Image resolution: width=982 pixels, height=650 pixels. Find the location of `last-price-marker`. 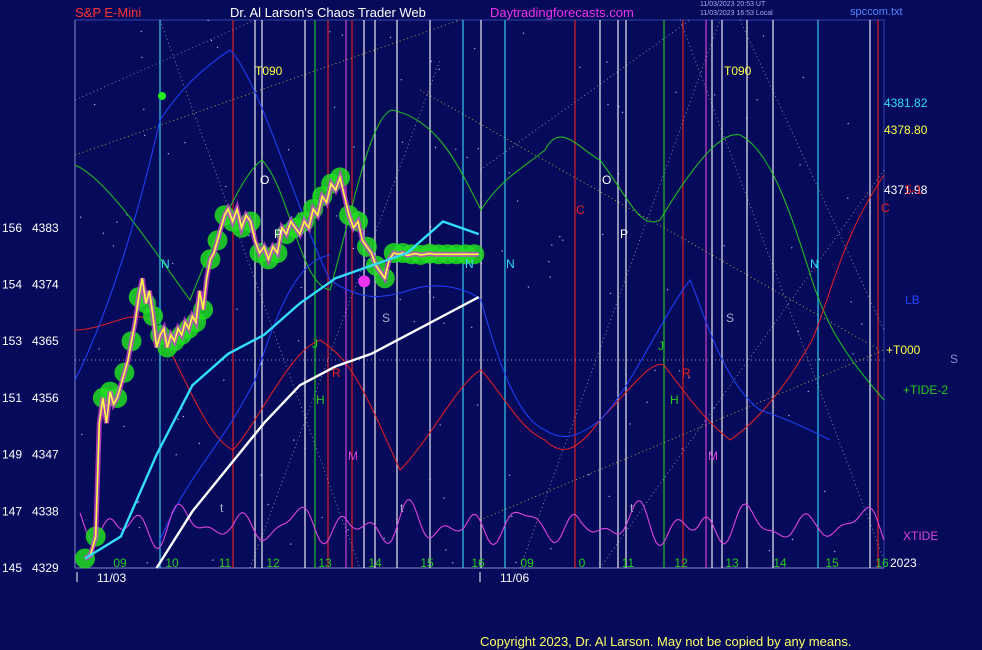

last-price-marker is located at coordinates (364, 281).